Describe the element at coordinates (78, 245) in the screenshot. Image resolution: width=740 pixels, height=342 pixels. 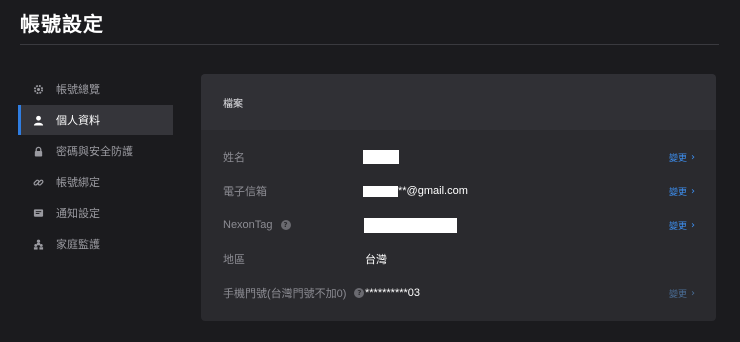
I see `sidebar-item-label: 家庭監護` at that location.